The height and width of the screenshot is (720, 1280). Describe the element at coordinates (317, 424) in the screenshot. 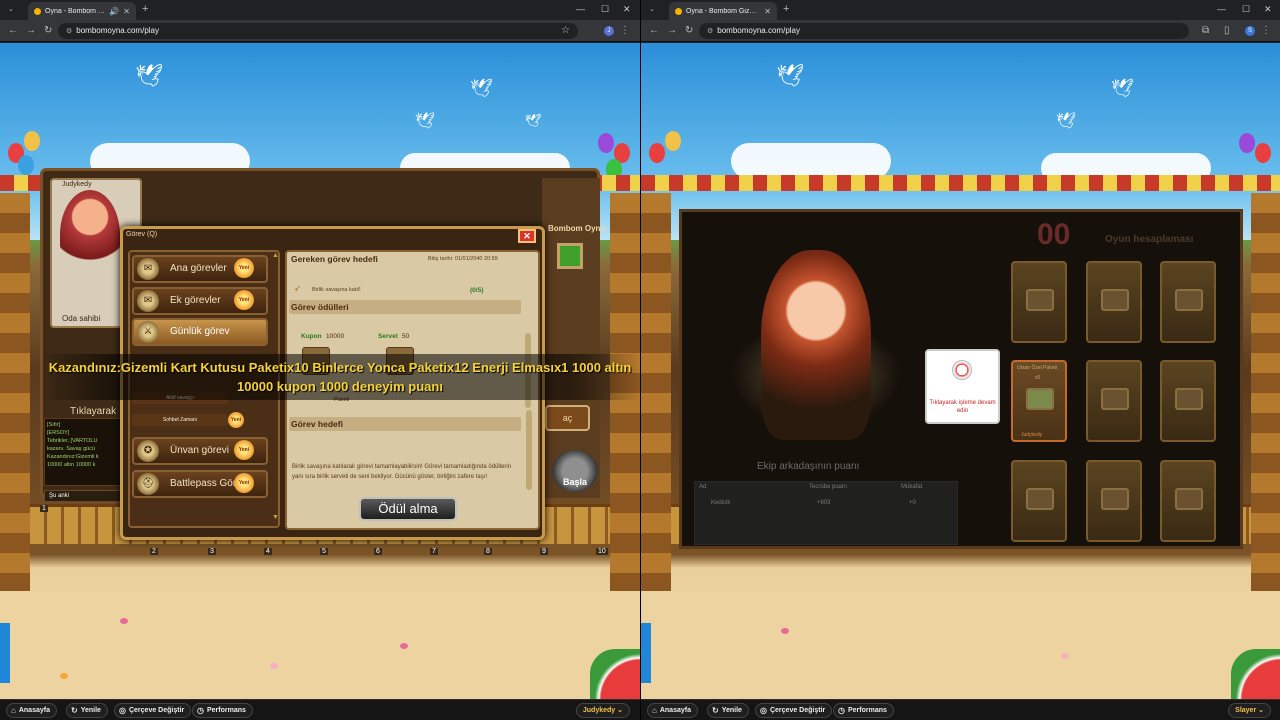

I see `goal-header: Görev hedefi` at that location.